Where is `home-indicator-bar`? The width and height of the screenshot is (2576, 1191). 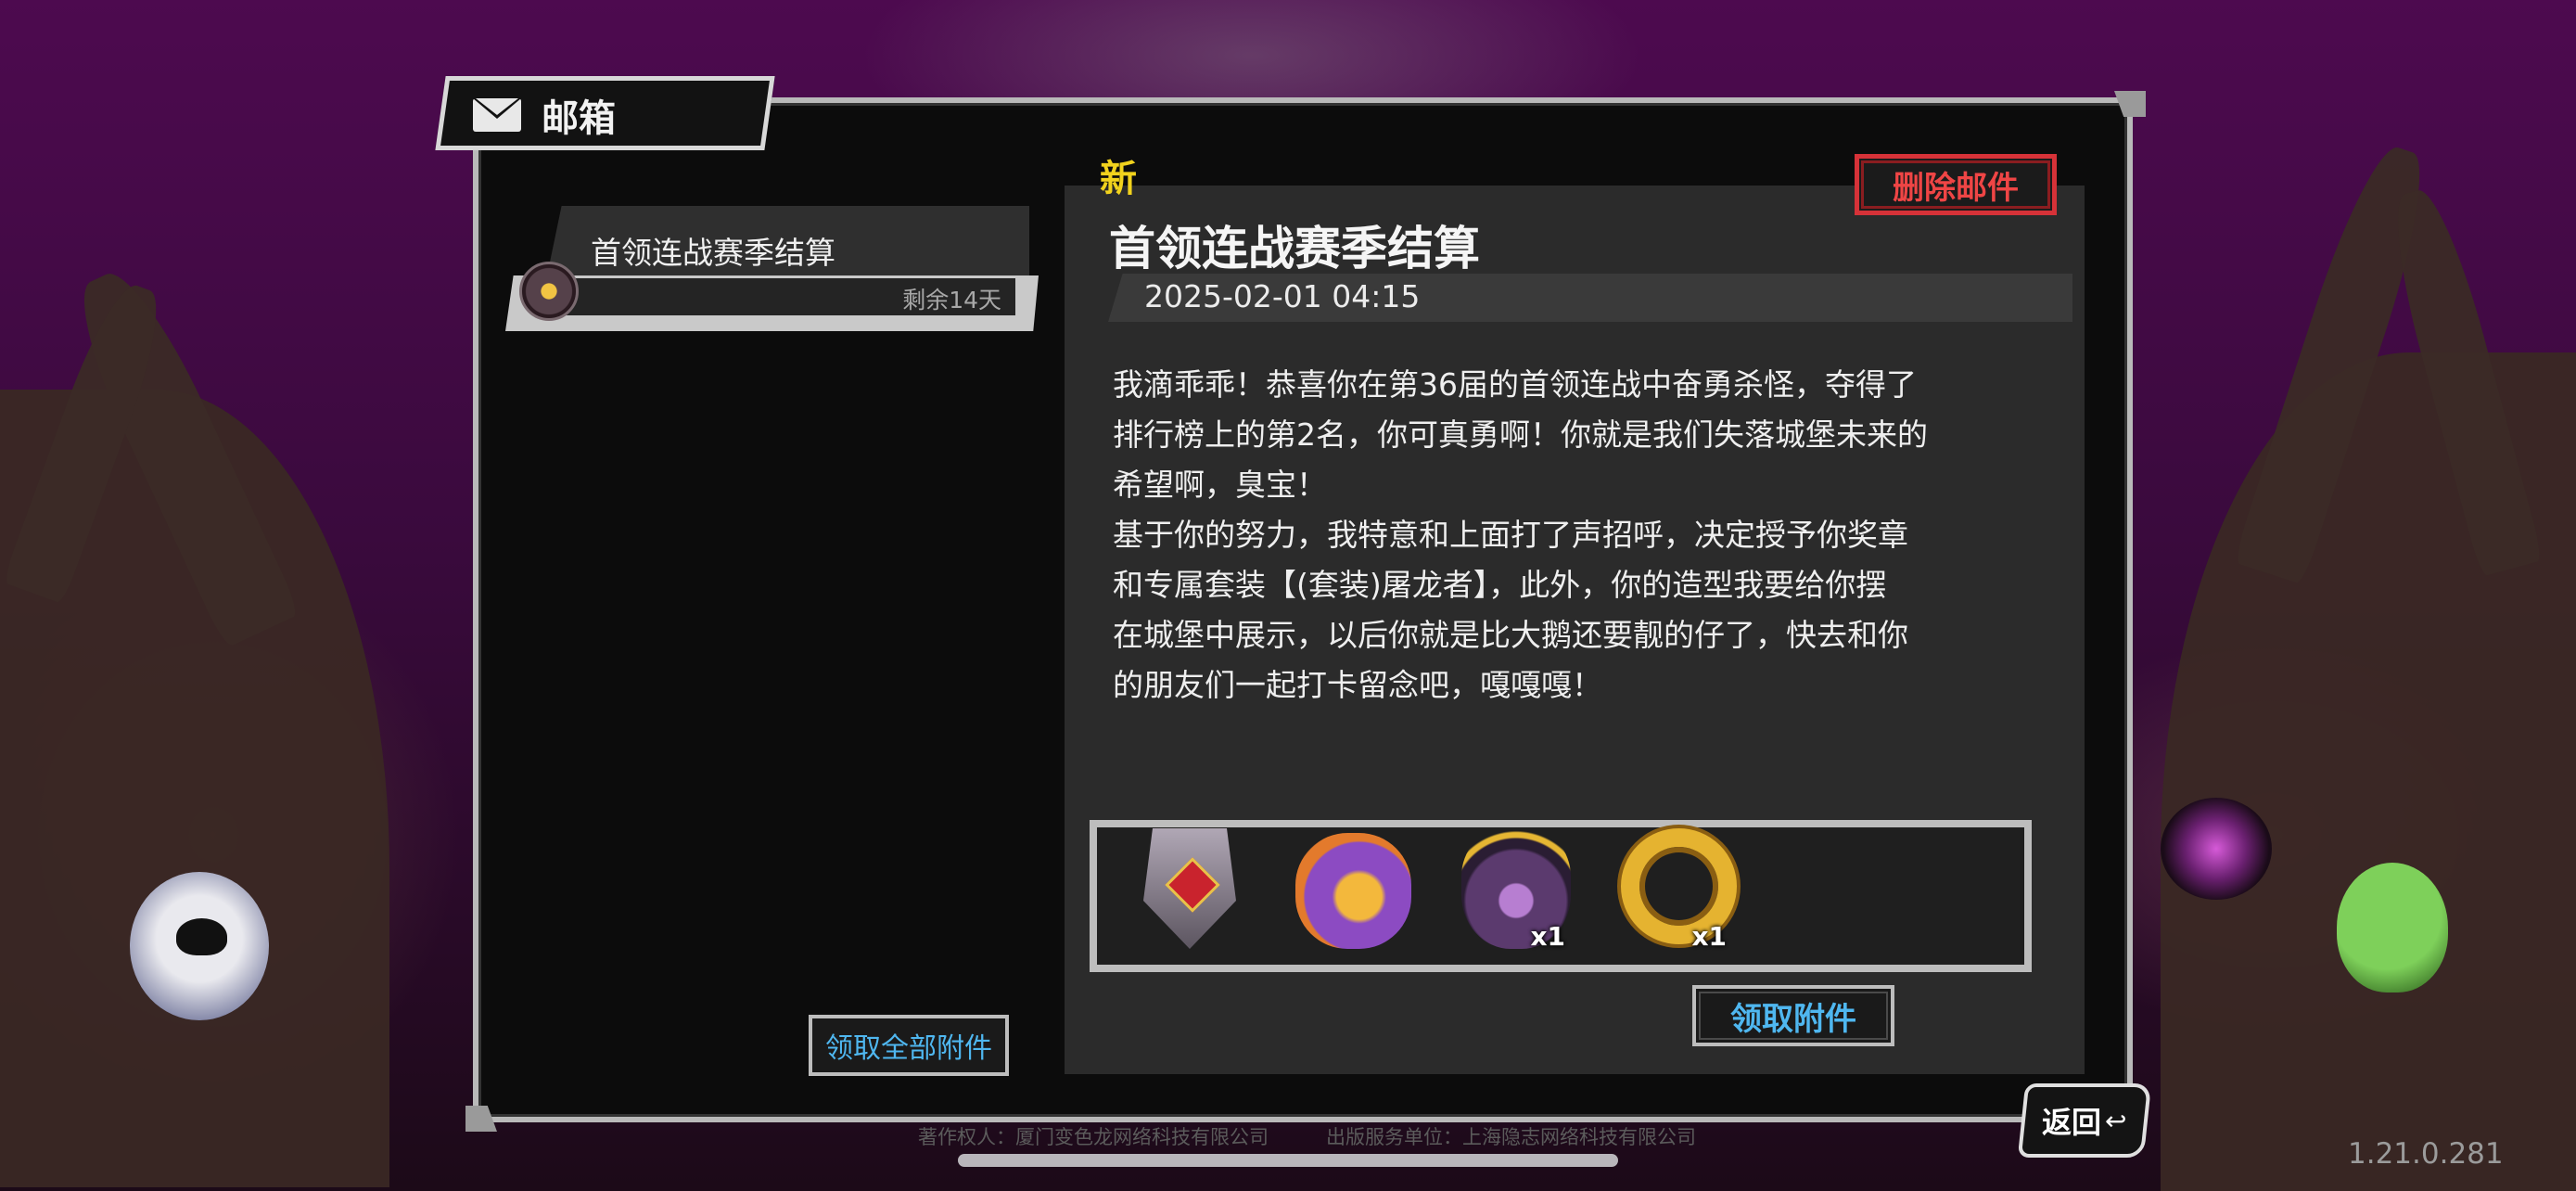
home-indicator-bar is located at coordinates (1288, 1160).